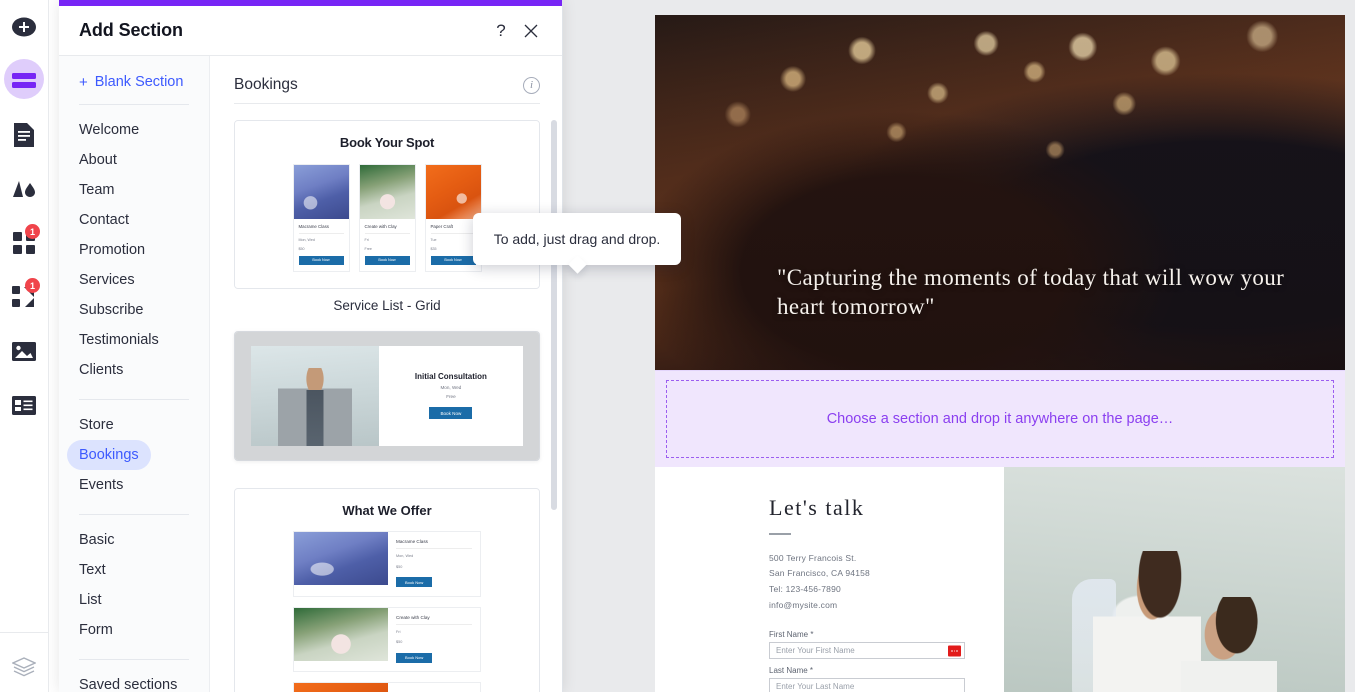 Image resolution: width=1355 pixels, height=692 pixels. What do you see at coordinates (387, 142) in the screenshot?
I see `preview-heading: Book Your Spot` at bounding box center [387, 142].